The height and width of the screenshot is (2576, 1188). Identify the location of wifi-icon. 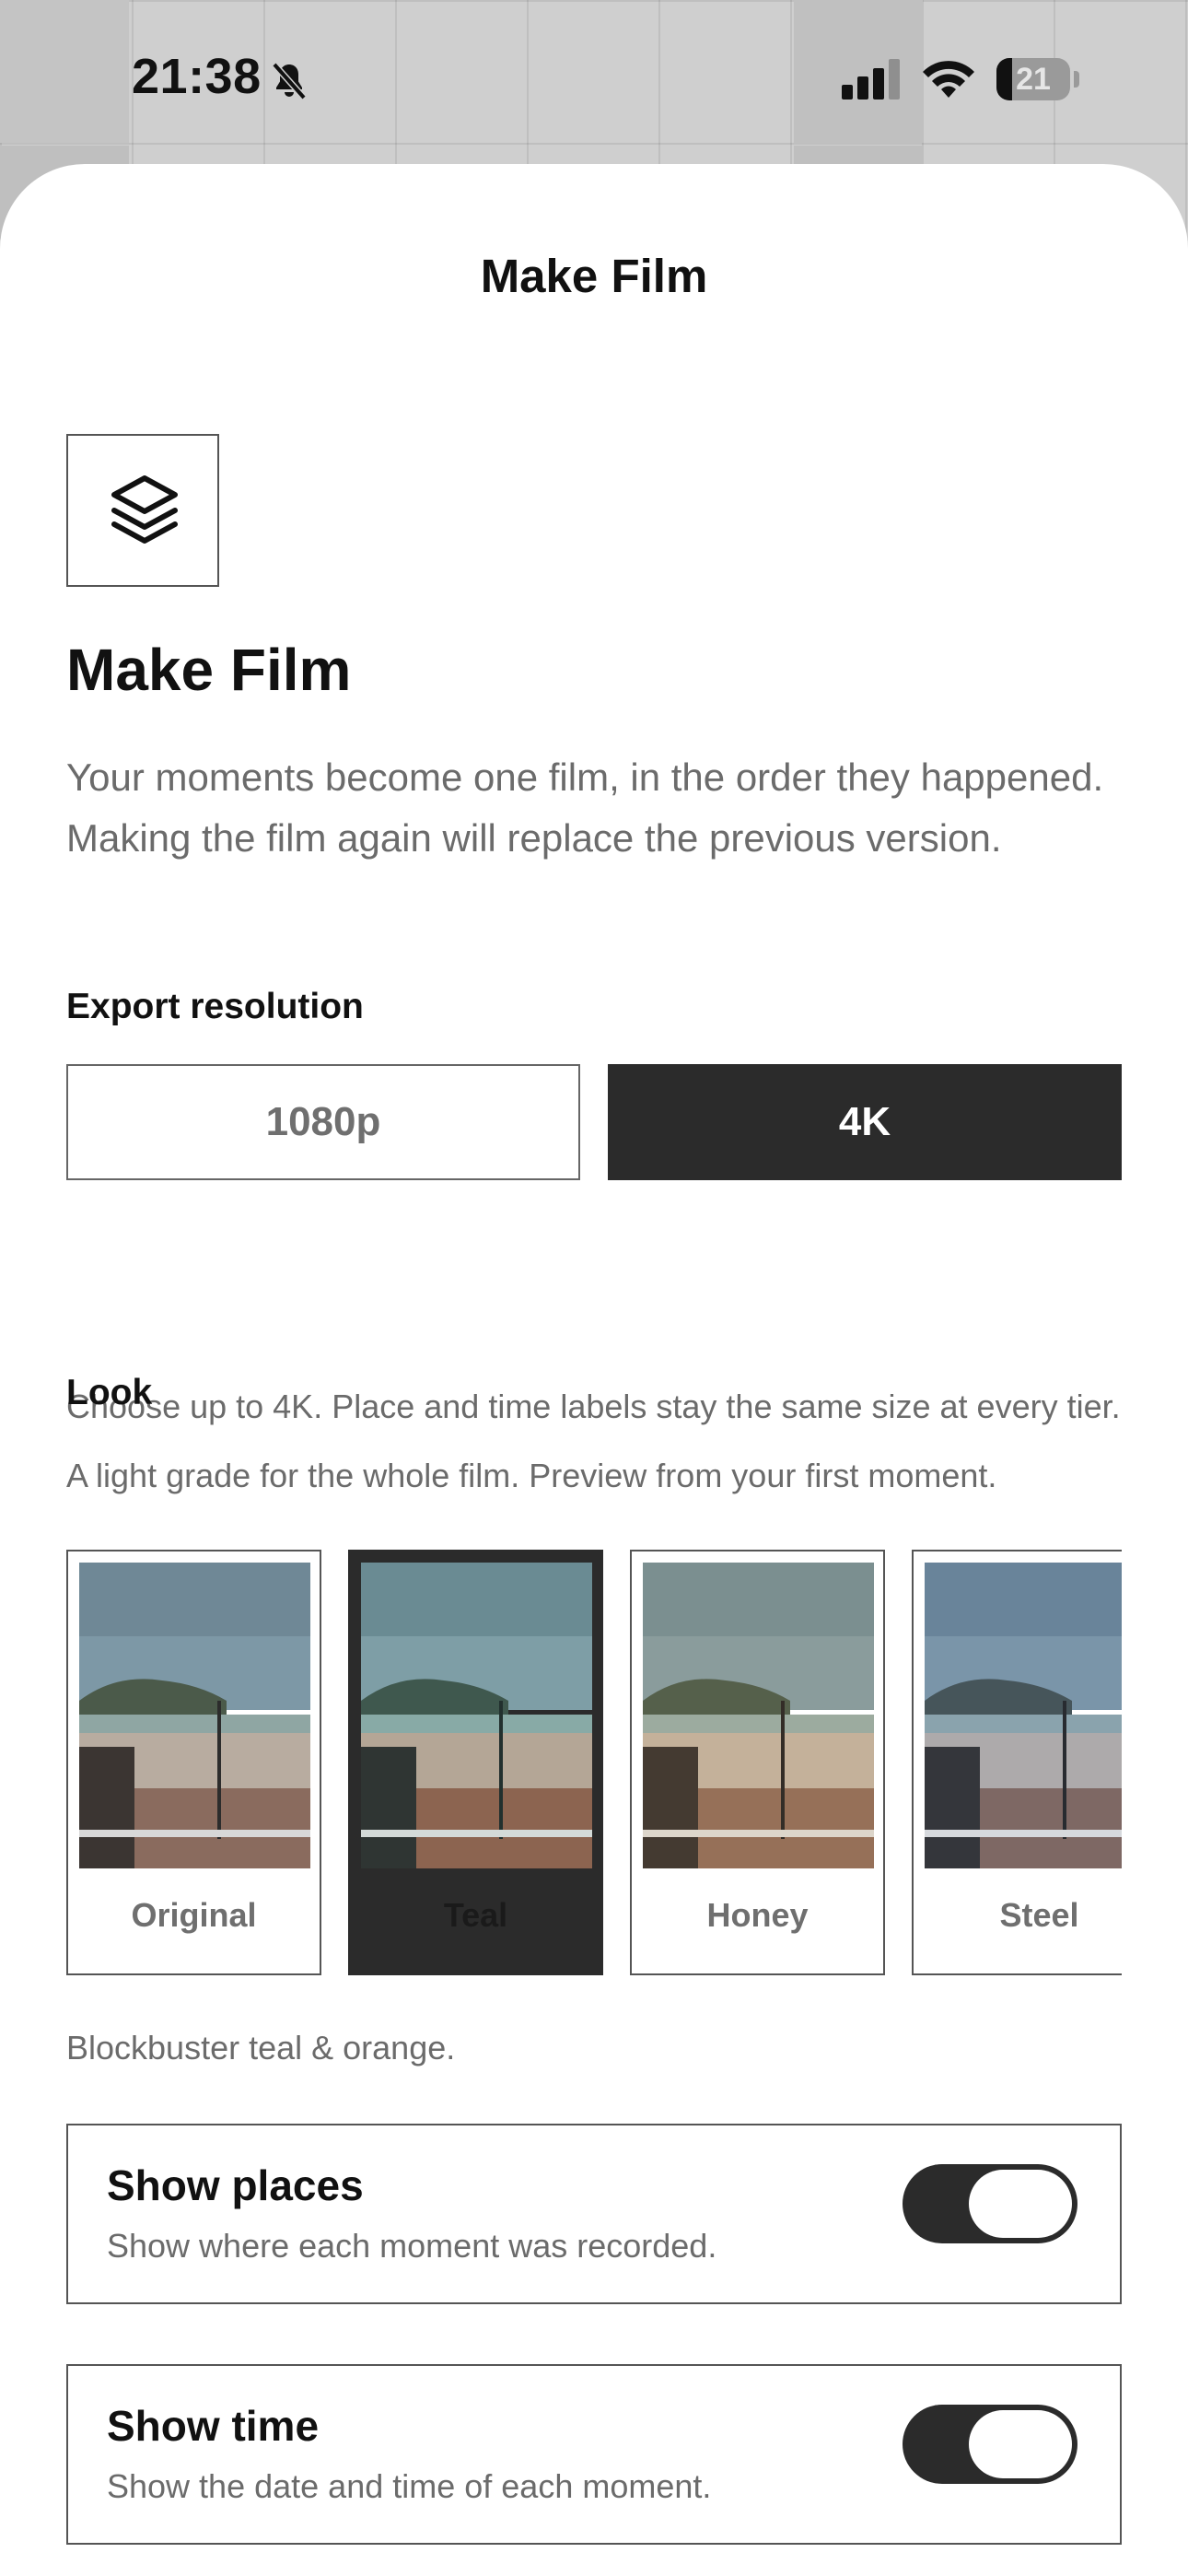
(948, 79).